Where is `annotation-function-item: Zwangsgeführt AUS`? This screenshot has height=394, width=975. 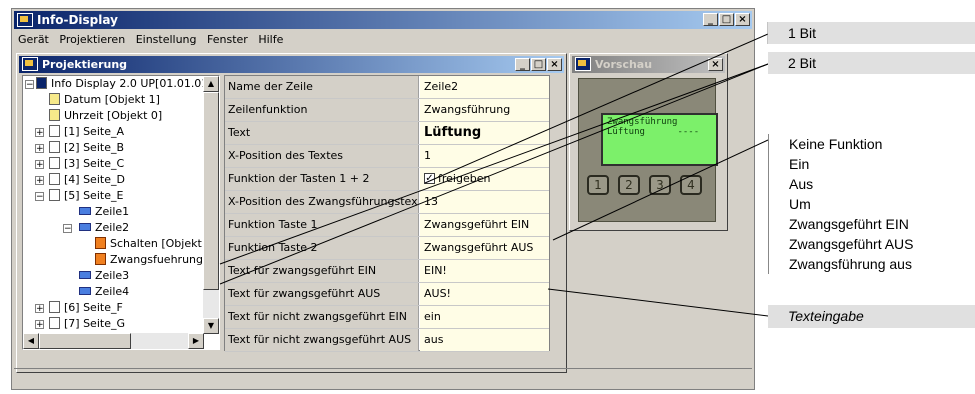
annotation-function-item: Zwangsgeführt AUS is located at coordinates (851, 244).